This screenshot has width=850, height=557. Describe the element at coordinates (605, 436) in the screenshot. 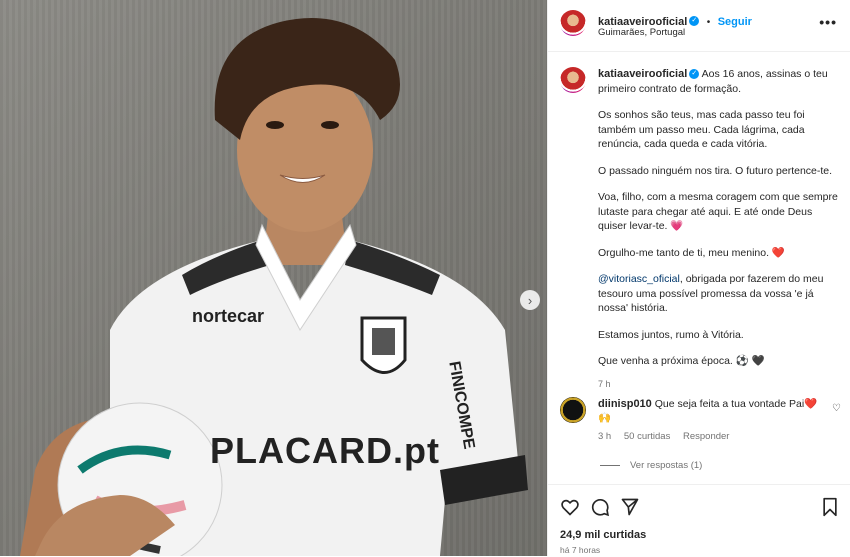

I see `comment-time: 3 h` at that location.